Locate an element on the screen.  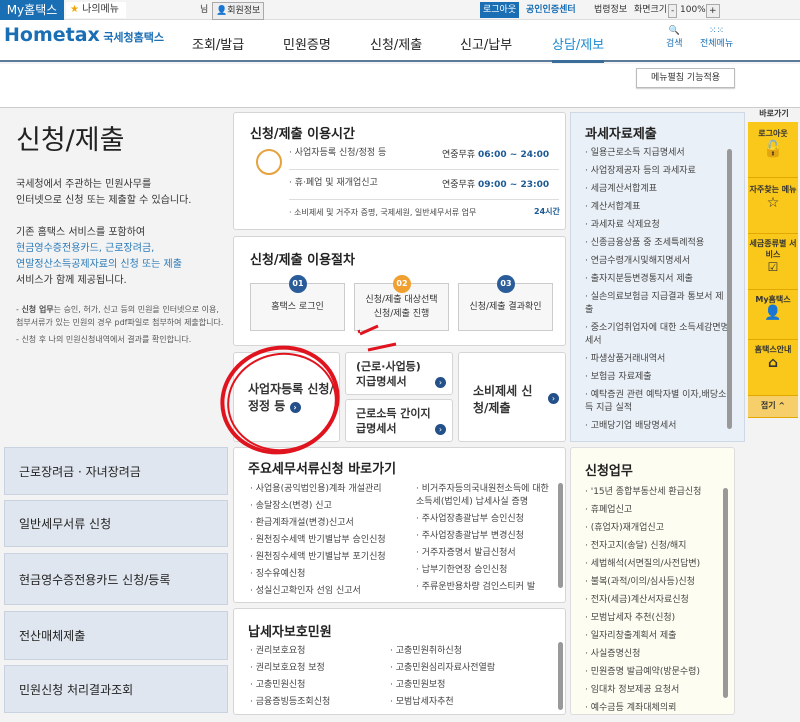
red-circle-annotation is located at coordinates (290, 392).